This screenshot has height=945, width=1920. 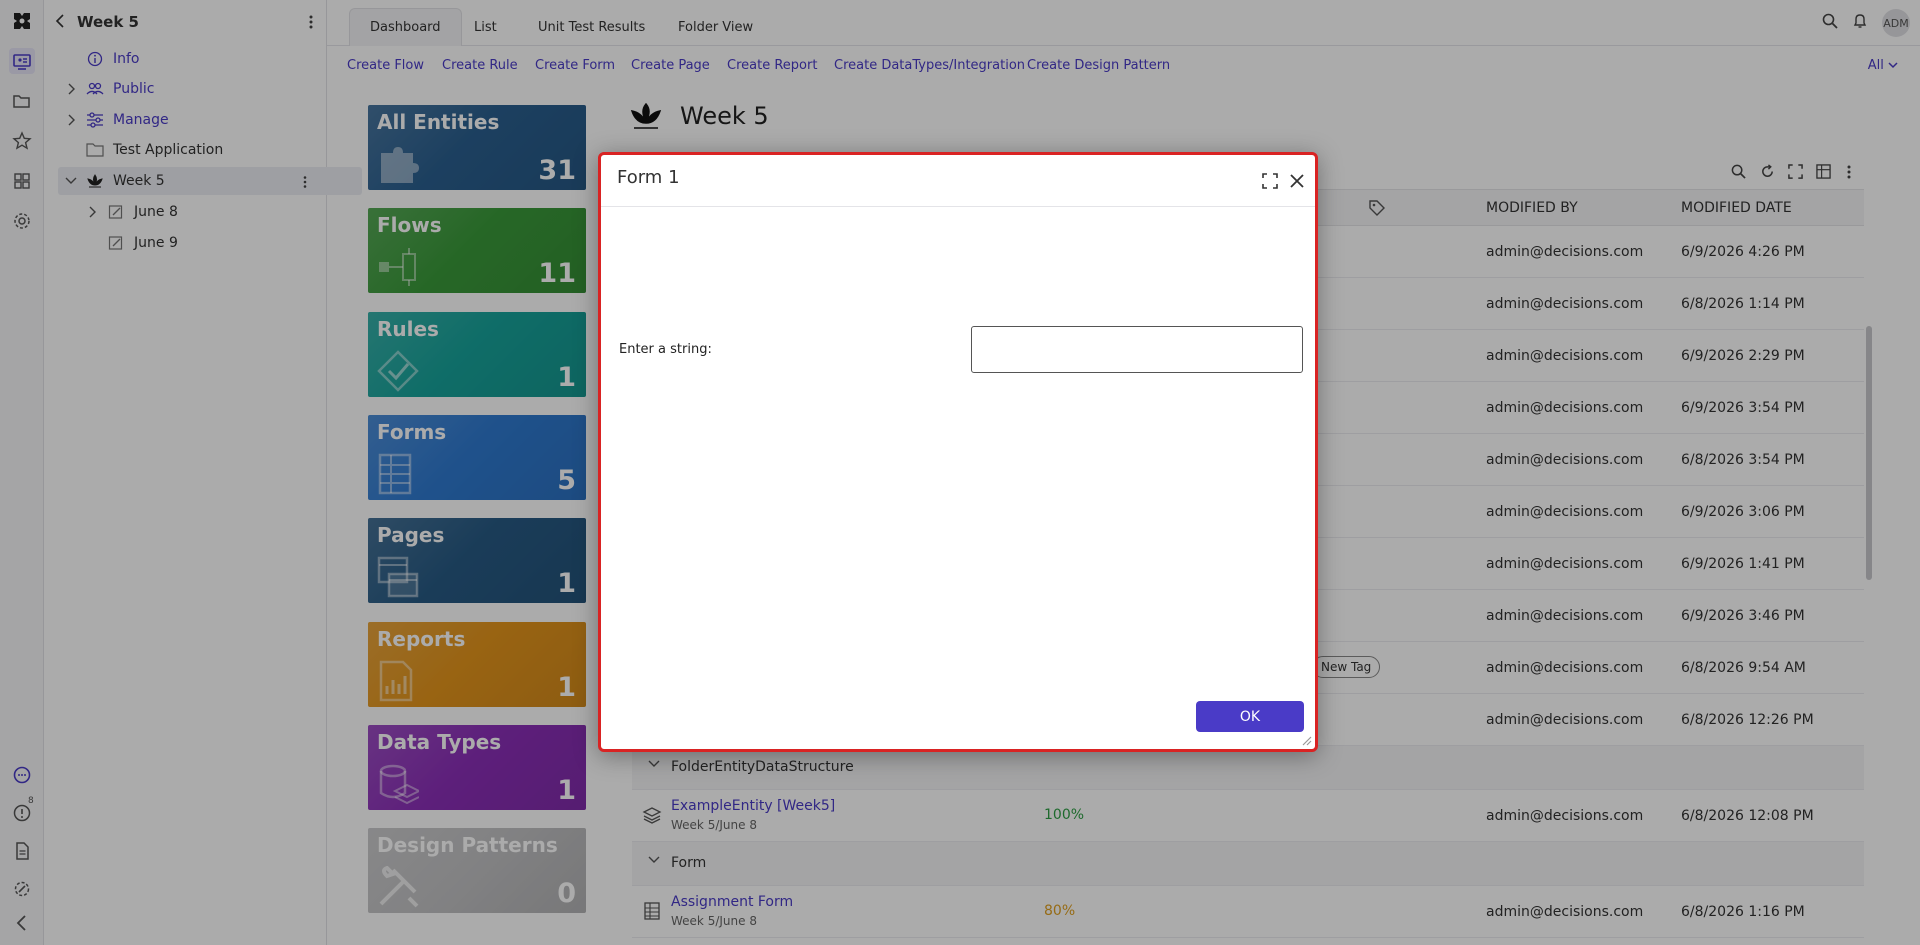 What do you see at coordinates (1250, 716) in the screenshot?
I see `ok-button: OK` at bounding box center [1250, 716].